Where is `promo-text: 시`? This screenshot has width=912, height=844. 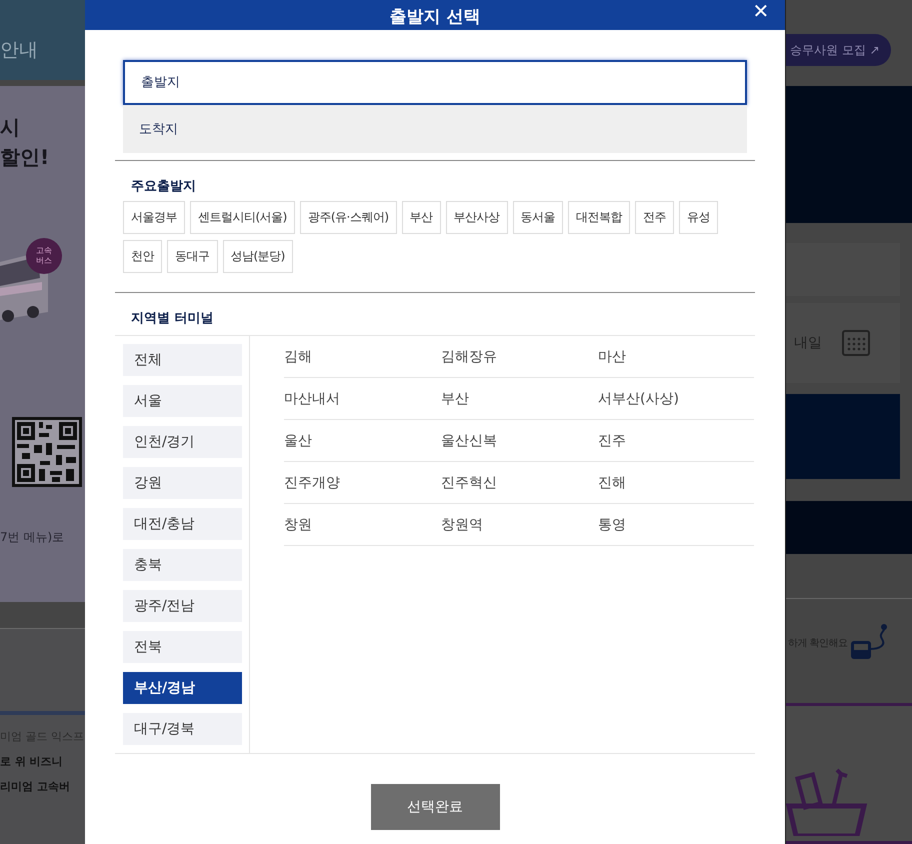
promo-text: 시 is located at coordinates (10, 127).